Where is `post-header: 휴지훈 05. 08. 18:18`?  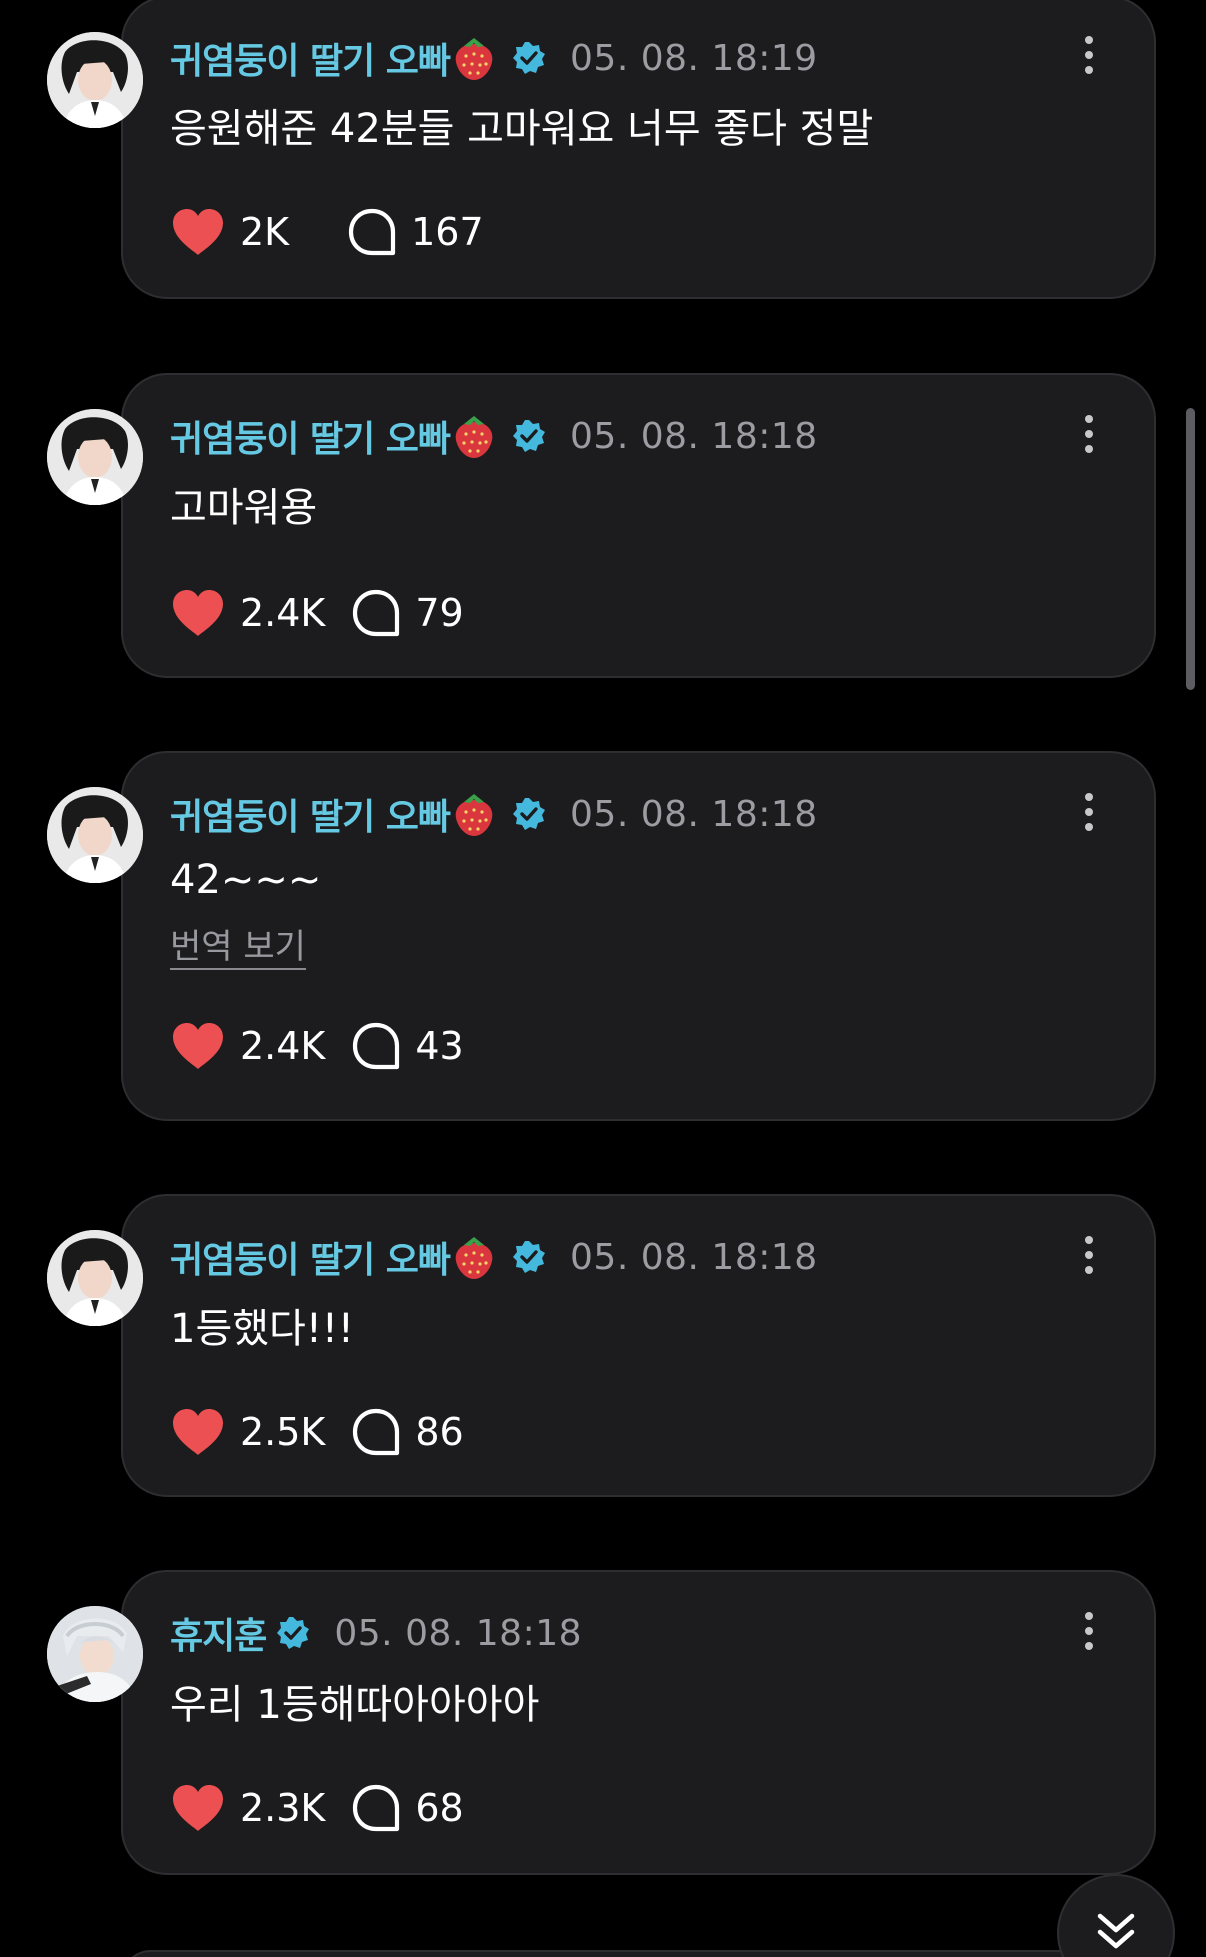
post-header: 휴지훈 05. 08. 18:18 is located at coordinates (376, 1633).